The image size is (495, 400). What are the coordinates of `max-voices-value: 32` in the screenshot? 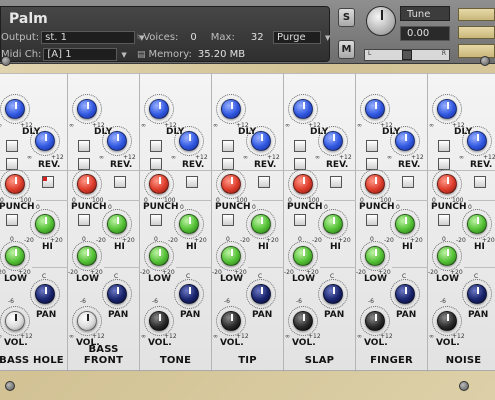 It's located at (257, 37).